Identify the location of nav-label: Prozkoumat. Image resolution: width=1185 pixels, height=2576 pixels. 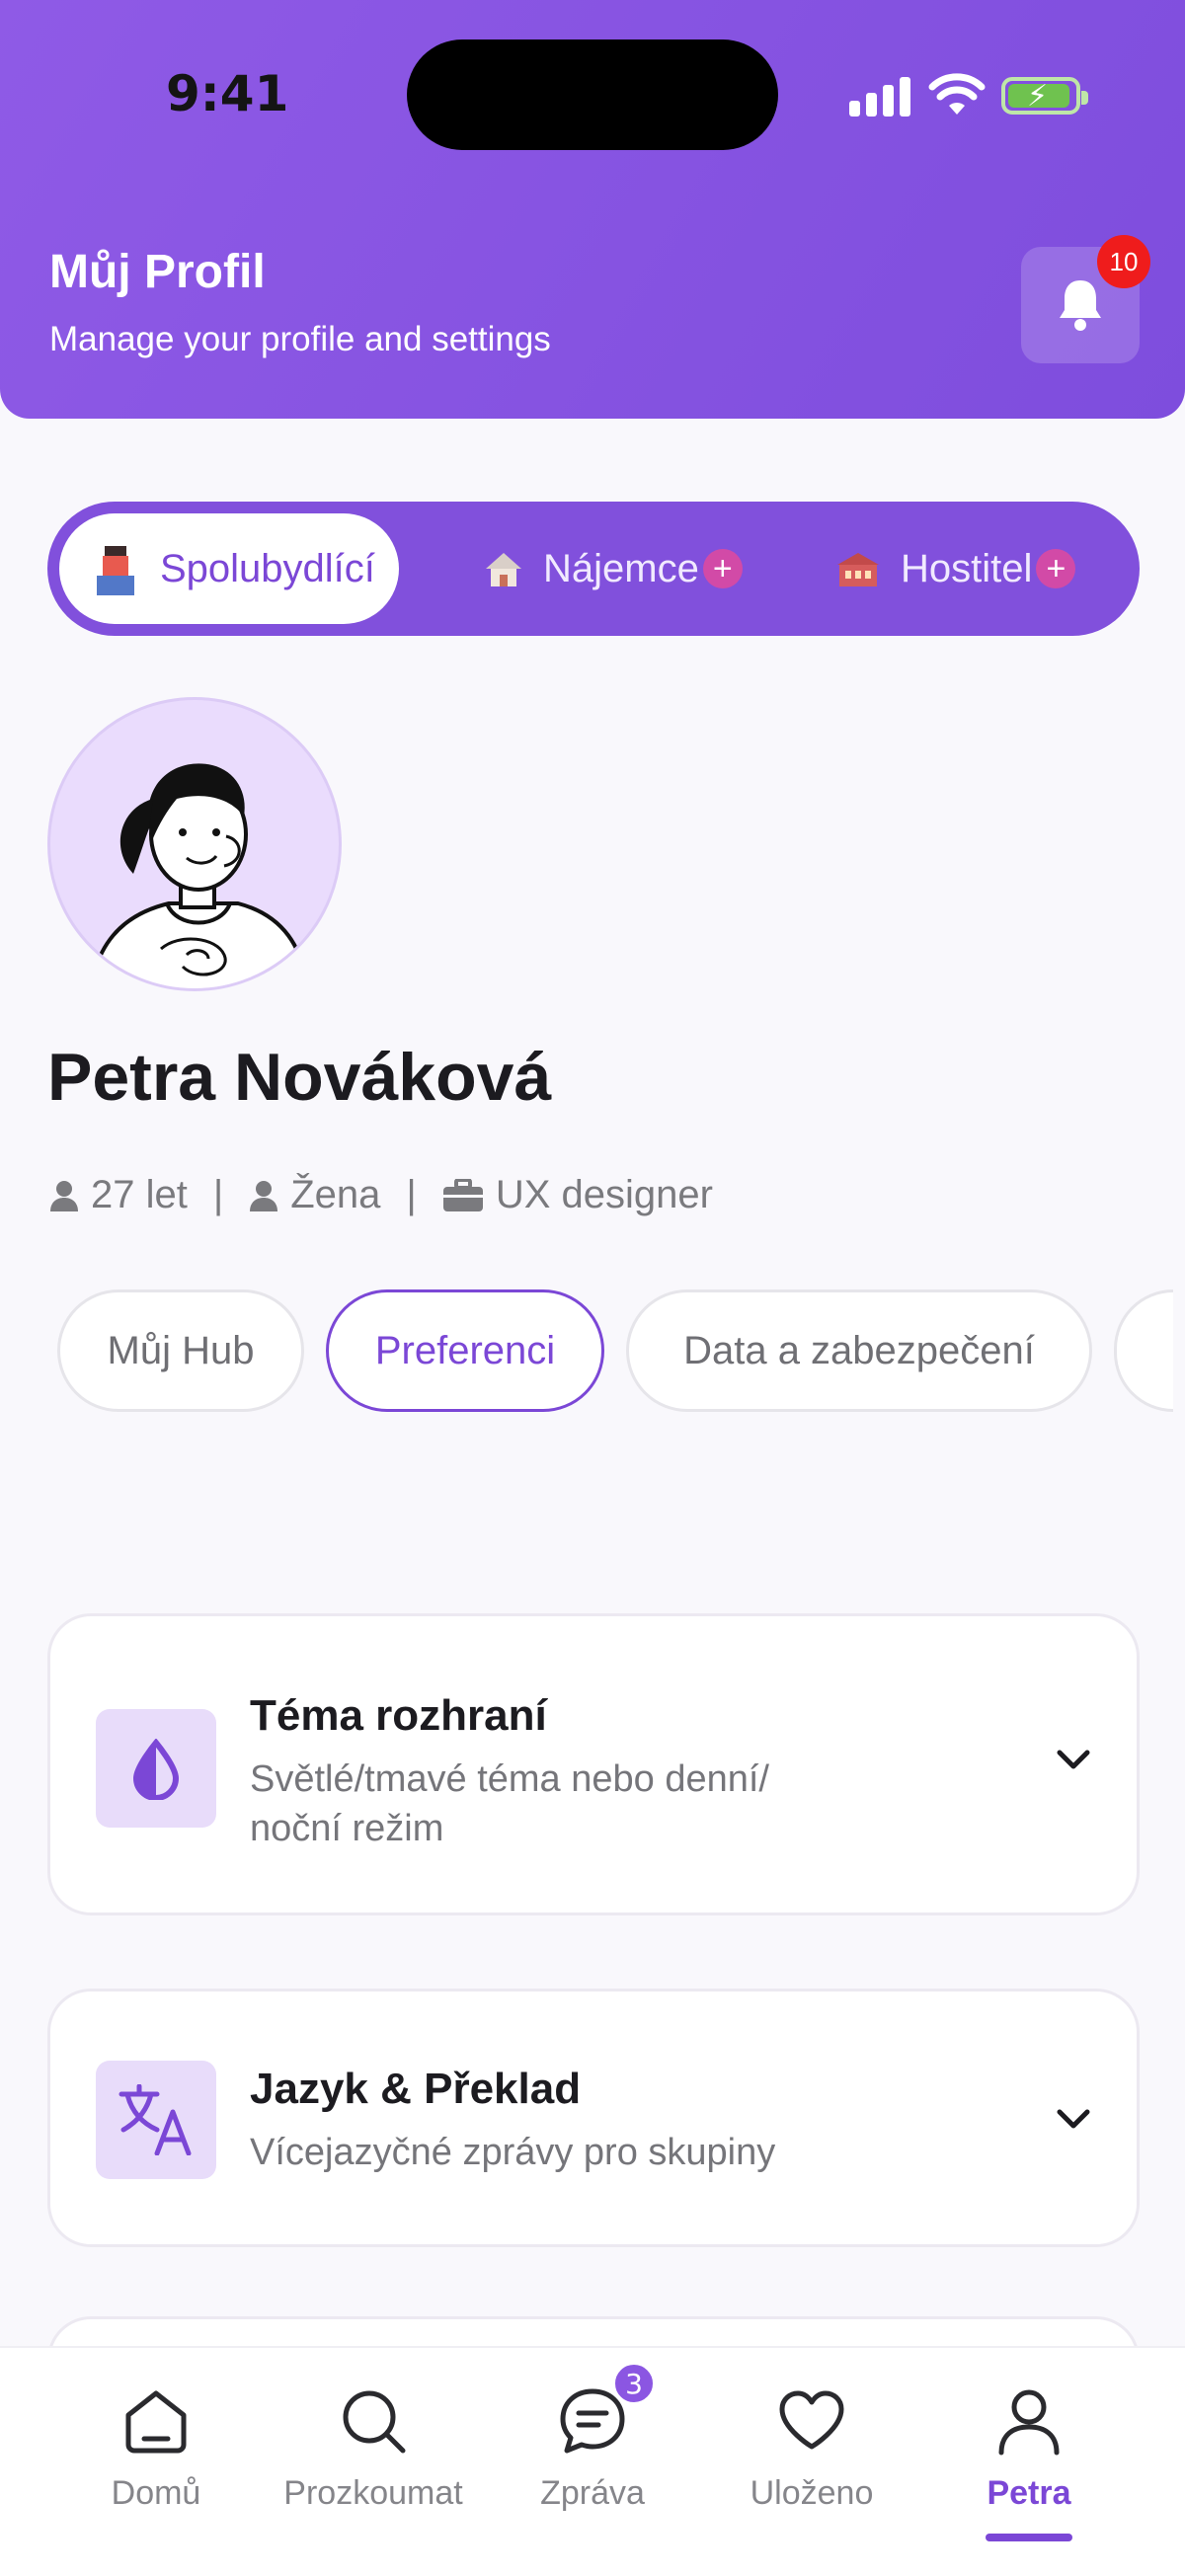
(373, 2493).